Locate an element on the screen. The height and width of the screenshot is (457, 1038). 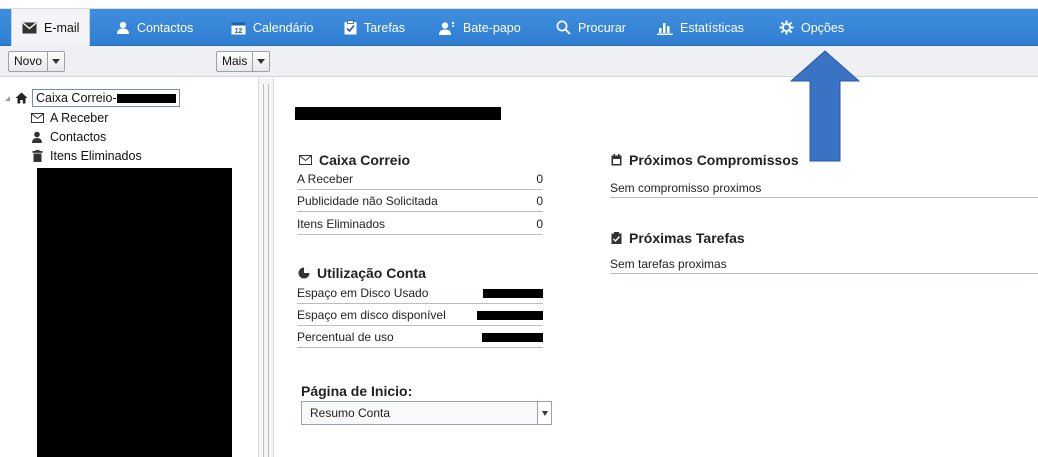
tab-label: Opções is located at coordinates (823, 27).